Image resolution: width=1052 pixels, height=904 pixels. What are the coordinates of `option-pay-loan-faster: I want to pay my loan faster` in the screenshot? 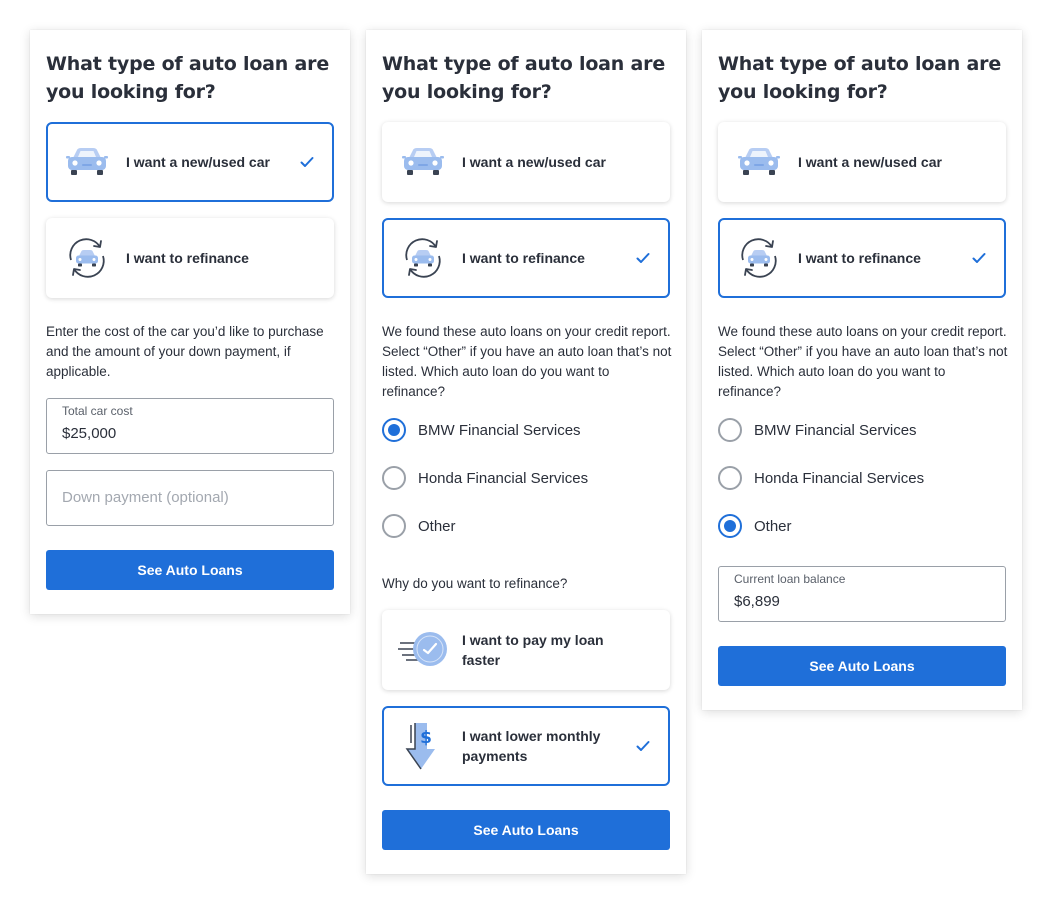 It's located at (526, 650).